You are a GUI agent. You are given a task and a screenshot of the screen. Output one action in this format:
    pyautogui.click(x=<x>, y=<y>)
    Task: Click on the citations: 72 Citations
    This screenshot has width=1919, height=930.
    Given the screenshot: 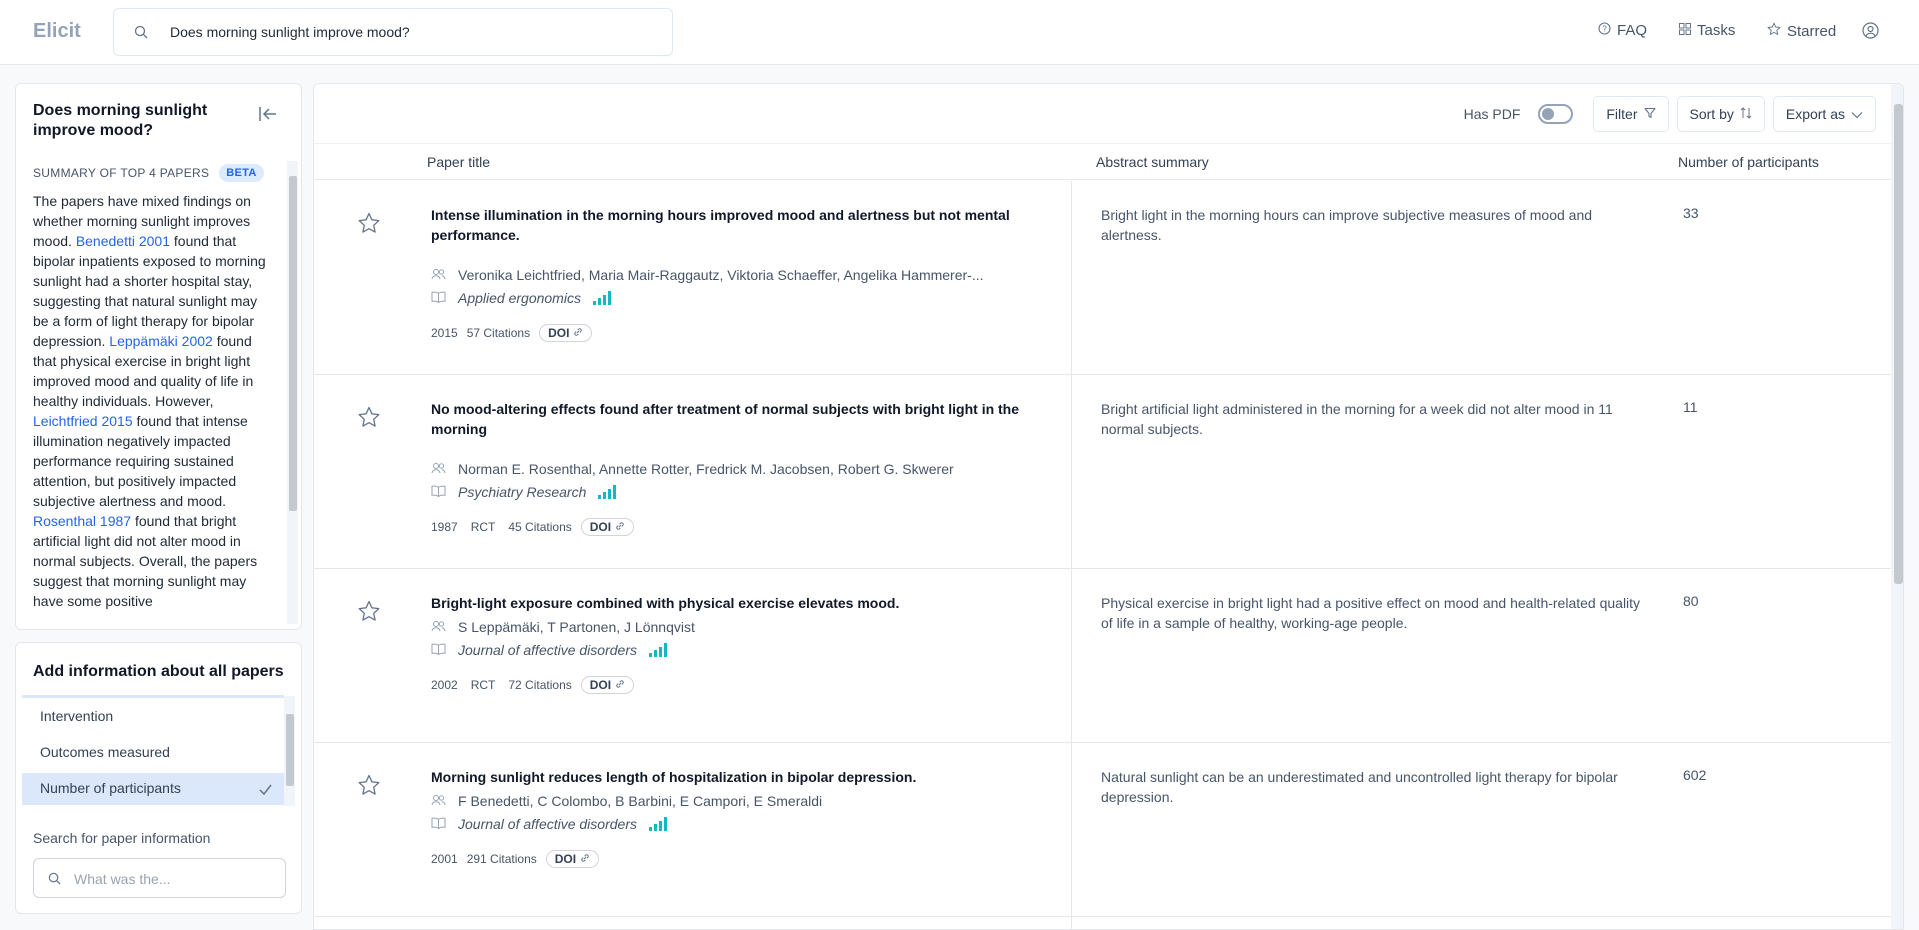 What is the action you would take?
    pyautogui.click(x=540, y=685)
    